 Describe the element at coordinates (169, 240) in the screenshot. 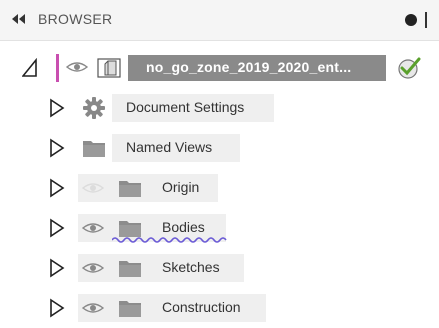

I see `error-squiggle` at that location.